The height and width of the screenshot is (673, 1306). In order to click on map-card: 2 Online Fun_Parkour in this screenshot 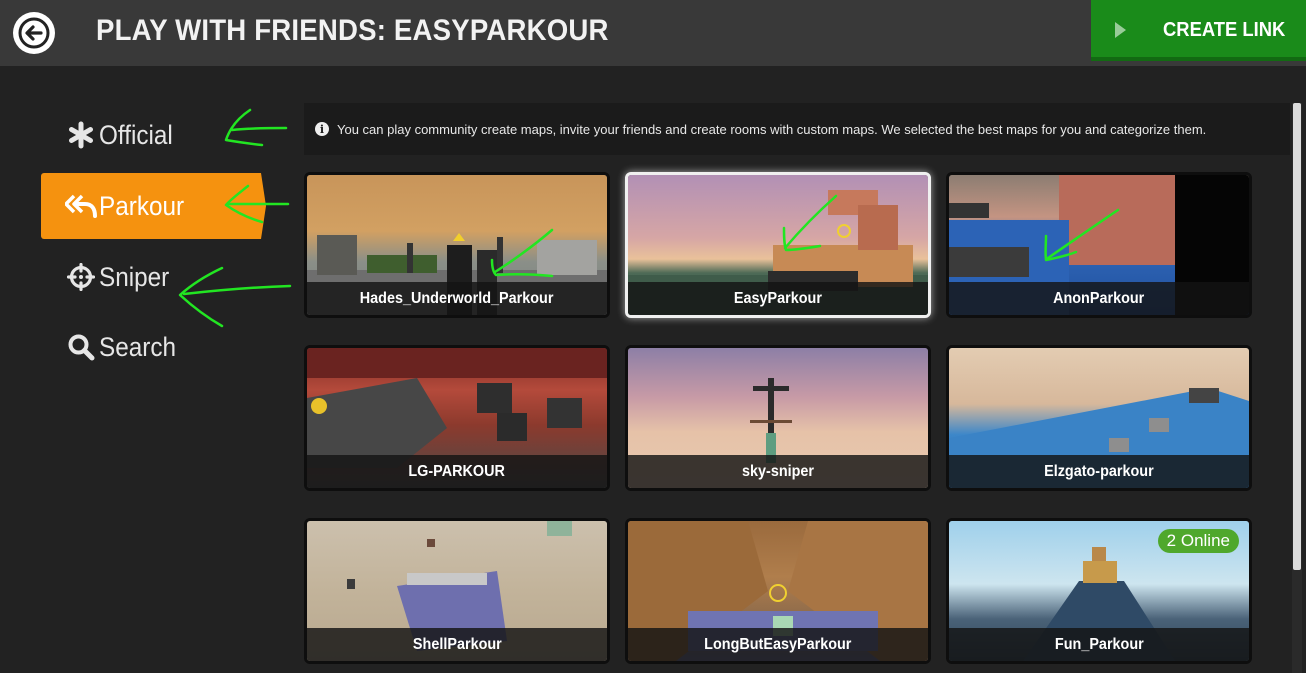, I will do `click(1099, 591)`.